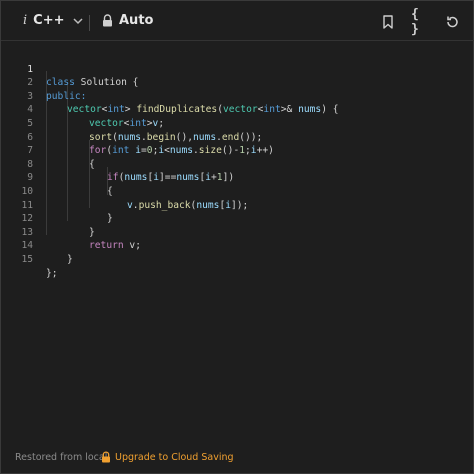 This screenshot has width=474, height=474. What do you see at coordinates (117, 164) in the screenshot?
I see `code-line: 8 if(nums[i]==nums[i+1])` at bounding box center [117, 164].